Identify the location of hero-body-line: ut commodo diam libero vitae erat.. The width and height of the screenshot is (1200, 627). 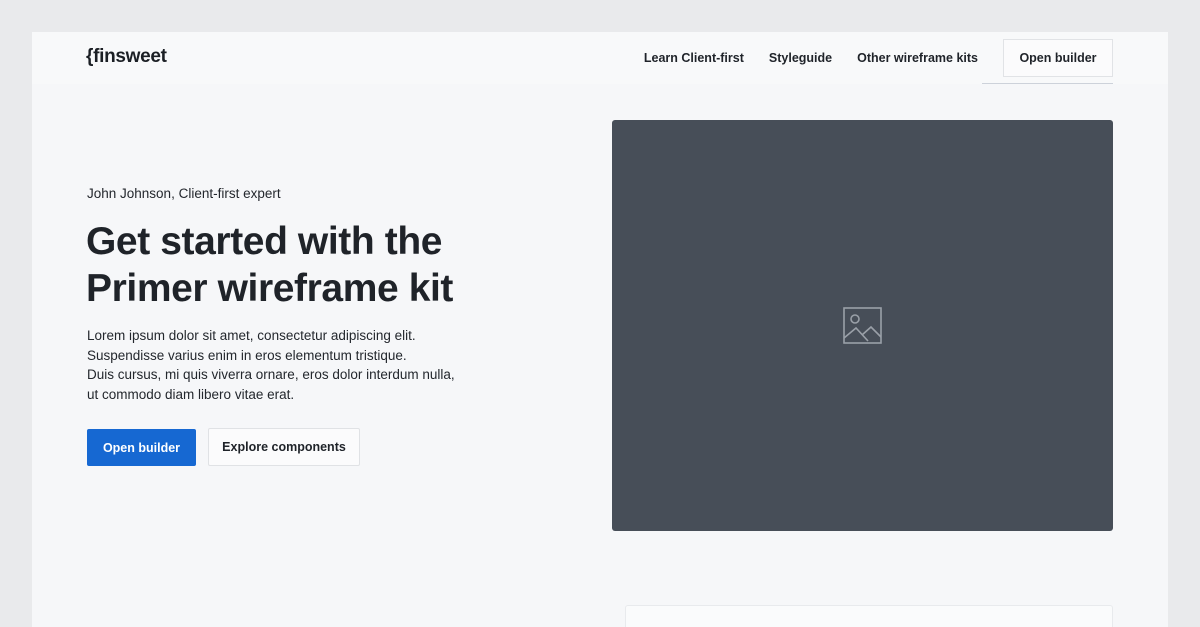
(191, 394).